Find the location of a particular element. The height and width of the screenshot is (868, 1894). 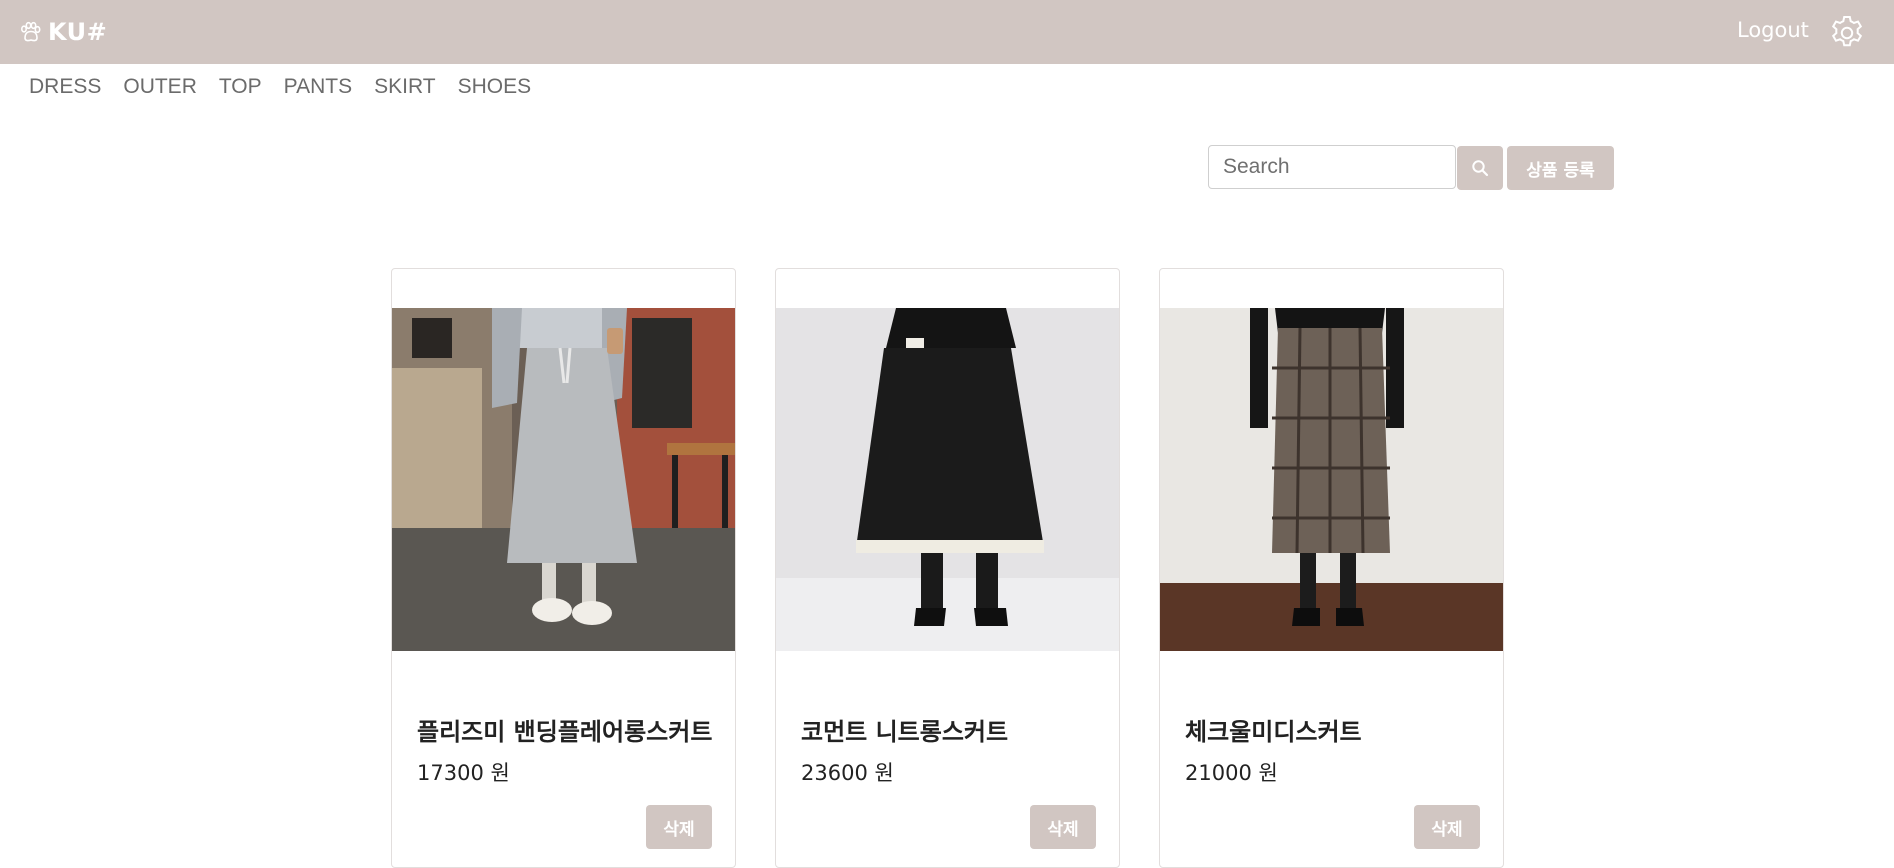

paw-icon is located at coordinates (30, 31).